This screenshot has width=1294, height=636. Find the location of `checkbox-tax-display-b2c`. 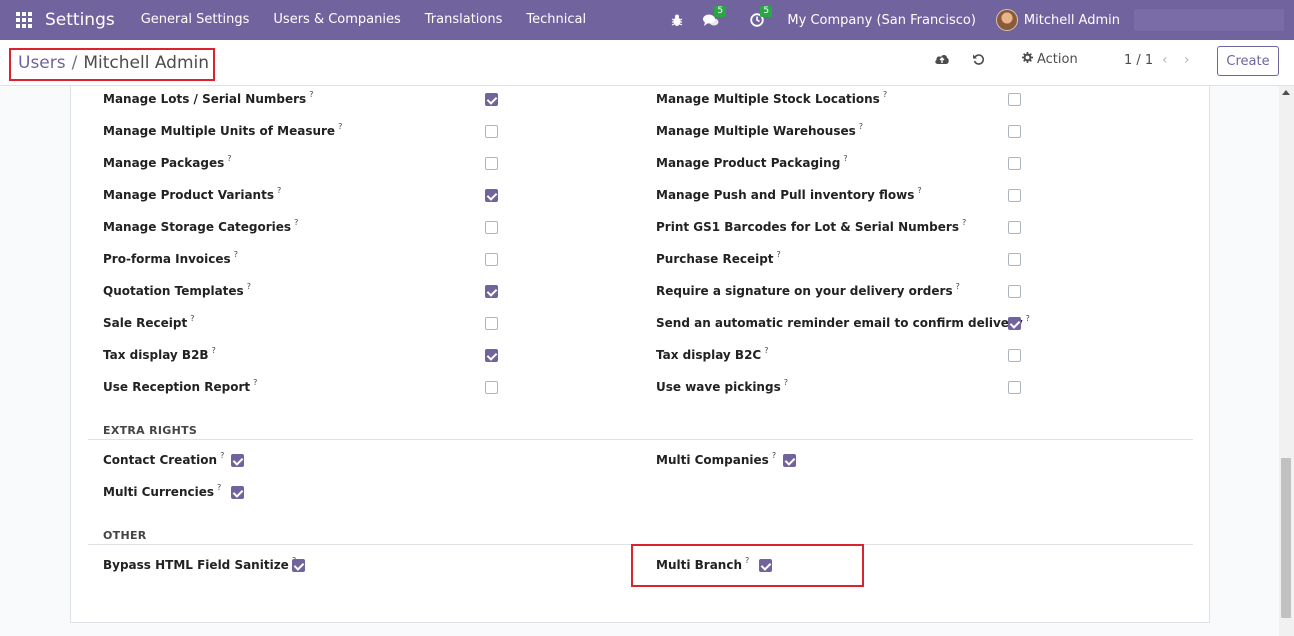

checkbox-tax-display-b2c is located at coordinates (1014, 355).